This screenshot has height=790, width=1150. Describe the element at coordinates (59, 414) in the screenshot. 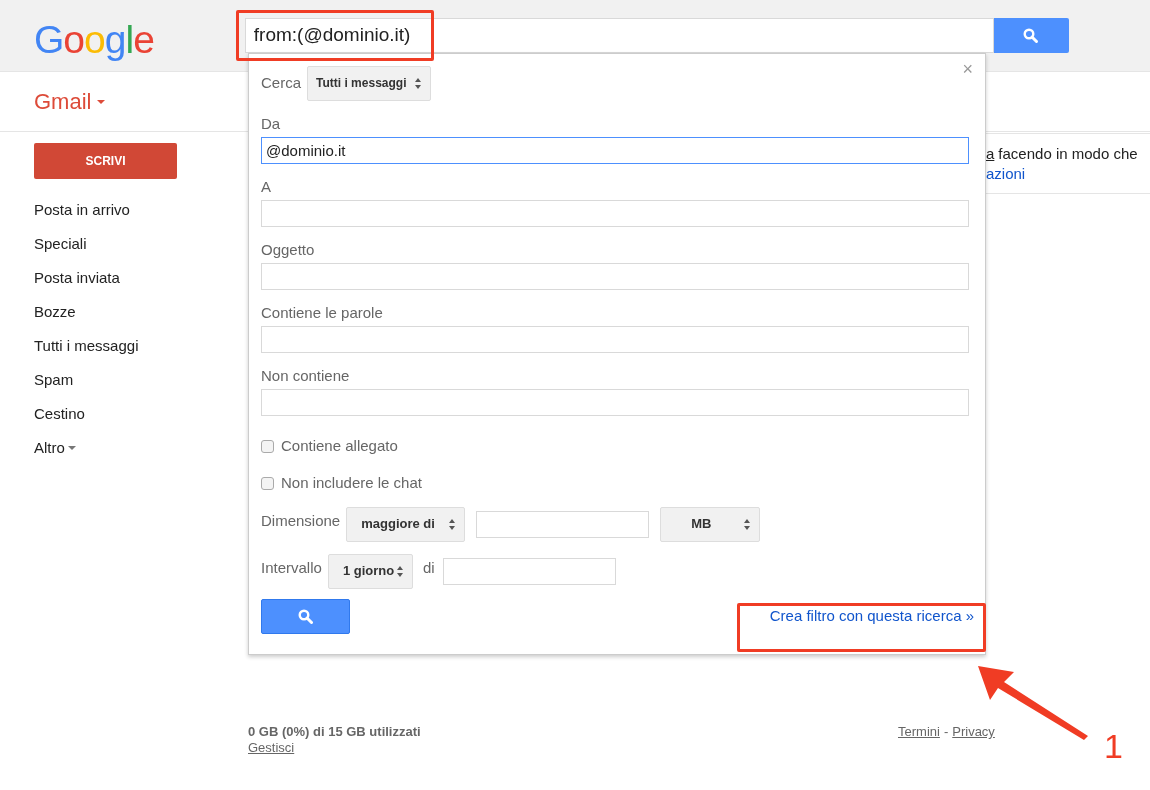

I see `nav-item: Cestino` at that location.